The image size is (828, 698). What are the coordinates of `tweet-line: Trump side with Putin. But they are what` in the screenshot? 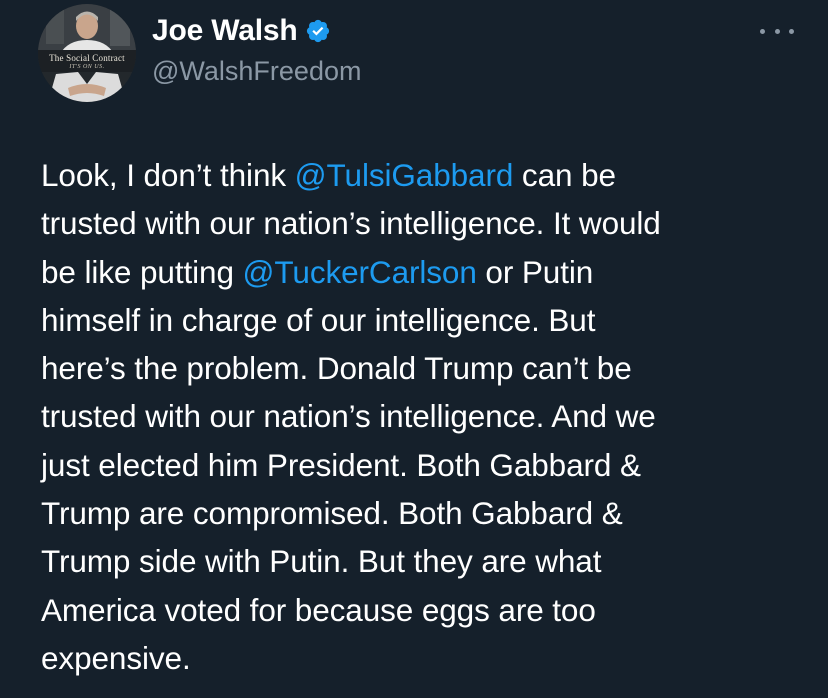 It's located at (421, 561).